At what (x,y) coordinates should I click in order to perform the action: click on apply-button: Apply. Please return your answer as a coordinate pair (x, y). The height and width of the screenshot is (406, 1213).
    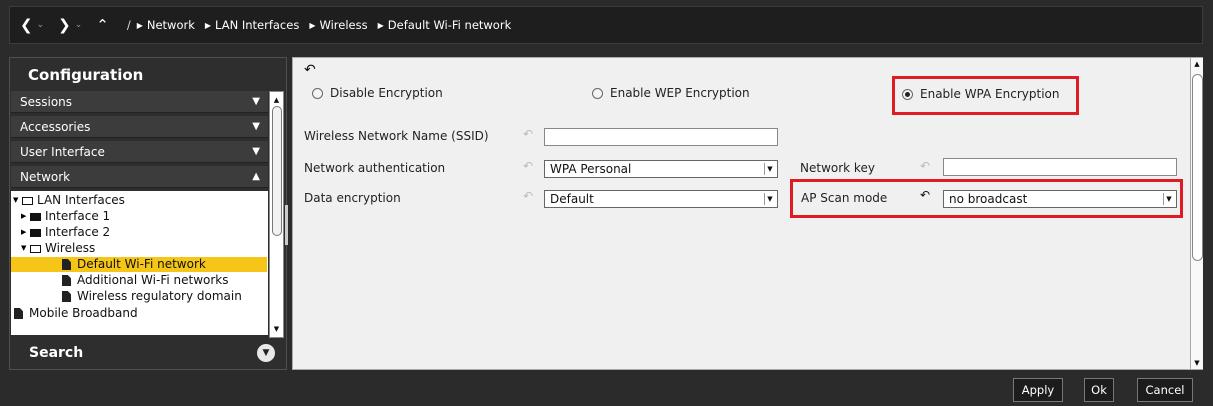
    Looking at the image, I should click on (1038, 390).